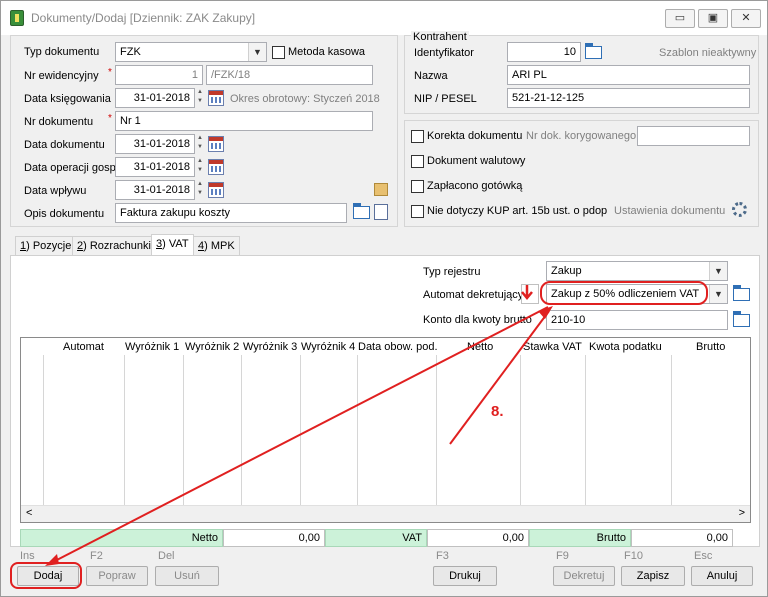 The image size is (768, 597). Describe the element at coordinates (527, 292) in the screenshot. I see `down-arrow-icon` at that location.